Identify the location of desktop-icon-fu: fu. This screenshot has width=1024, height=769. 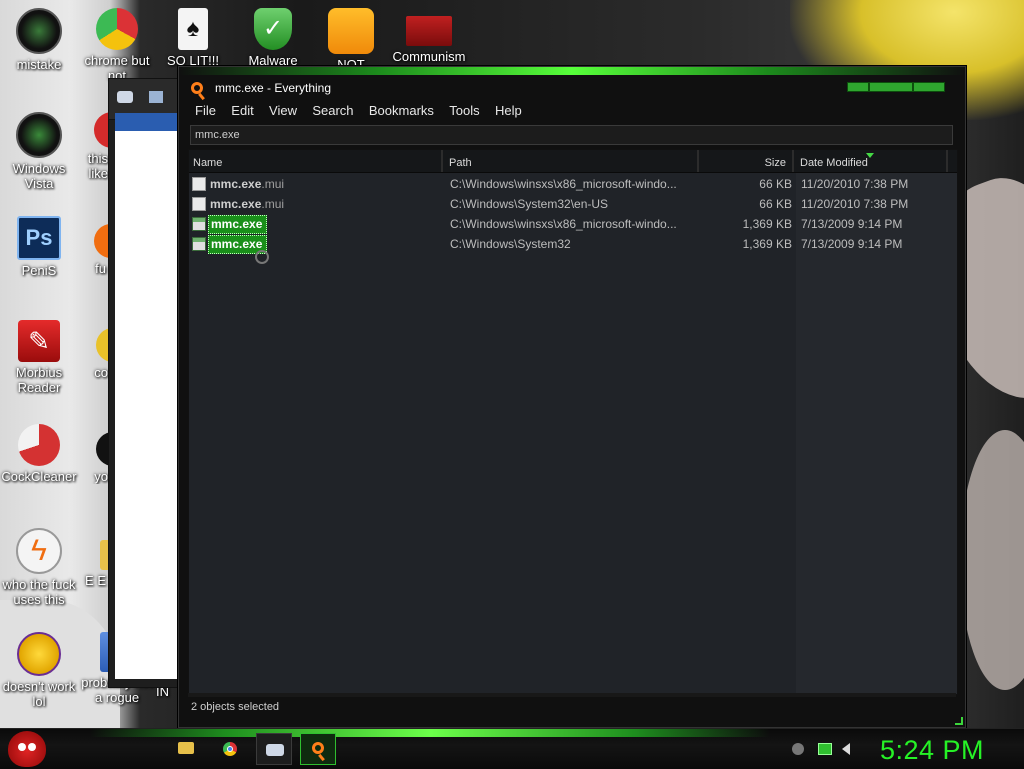
(90, 250).